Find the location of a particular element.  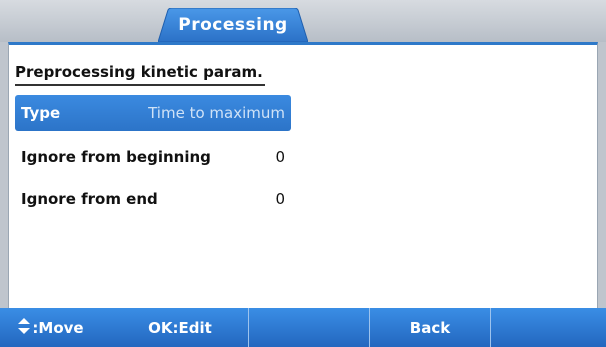

back-softkey: Back is located at coordinates (430, 327).